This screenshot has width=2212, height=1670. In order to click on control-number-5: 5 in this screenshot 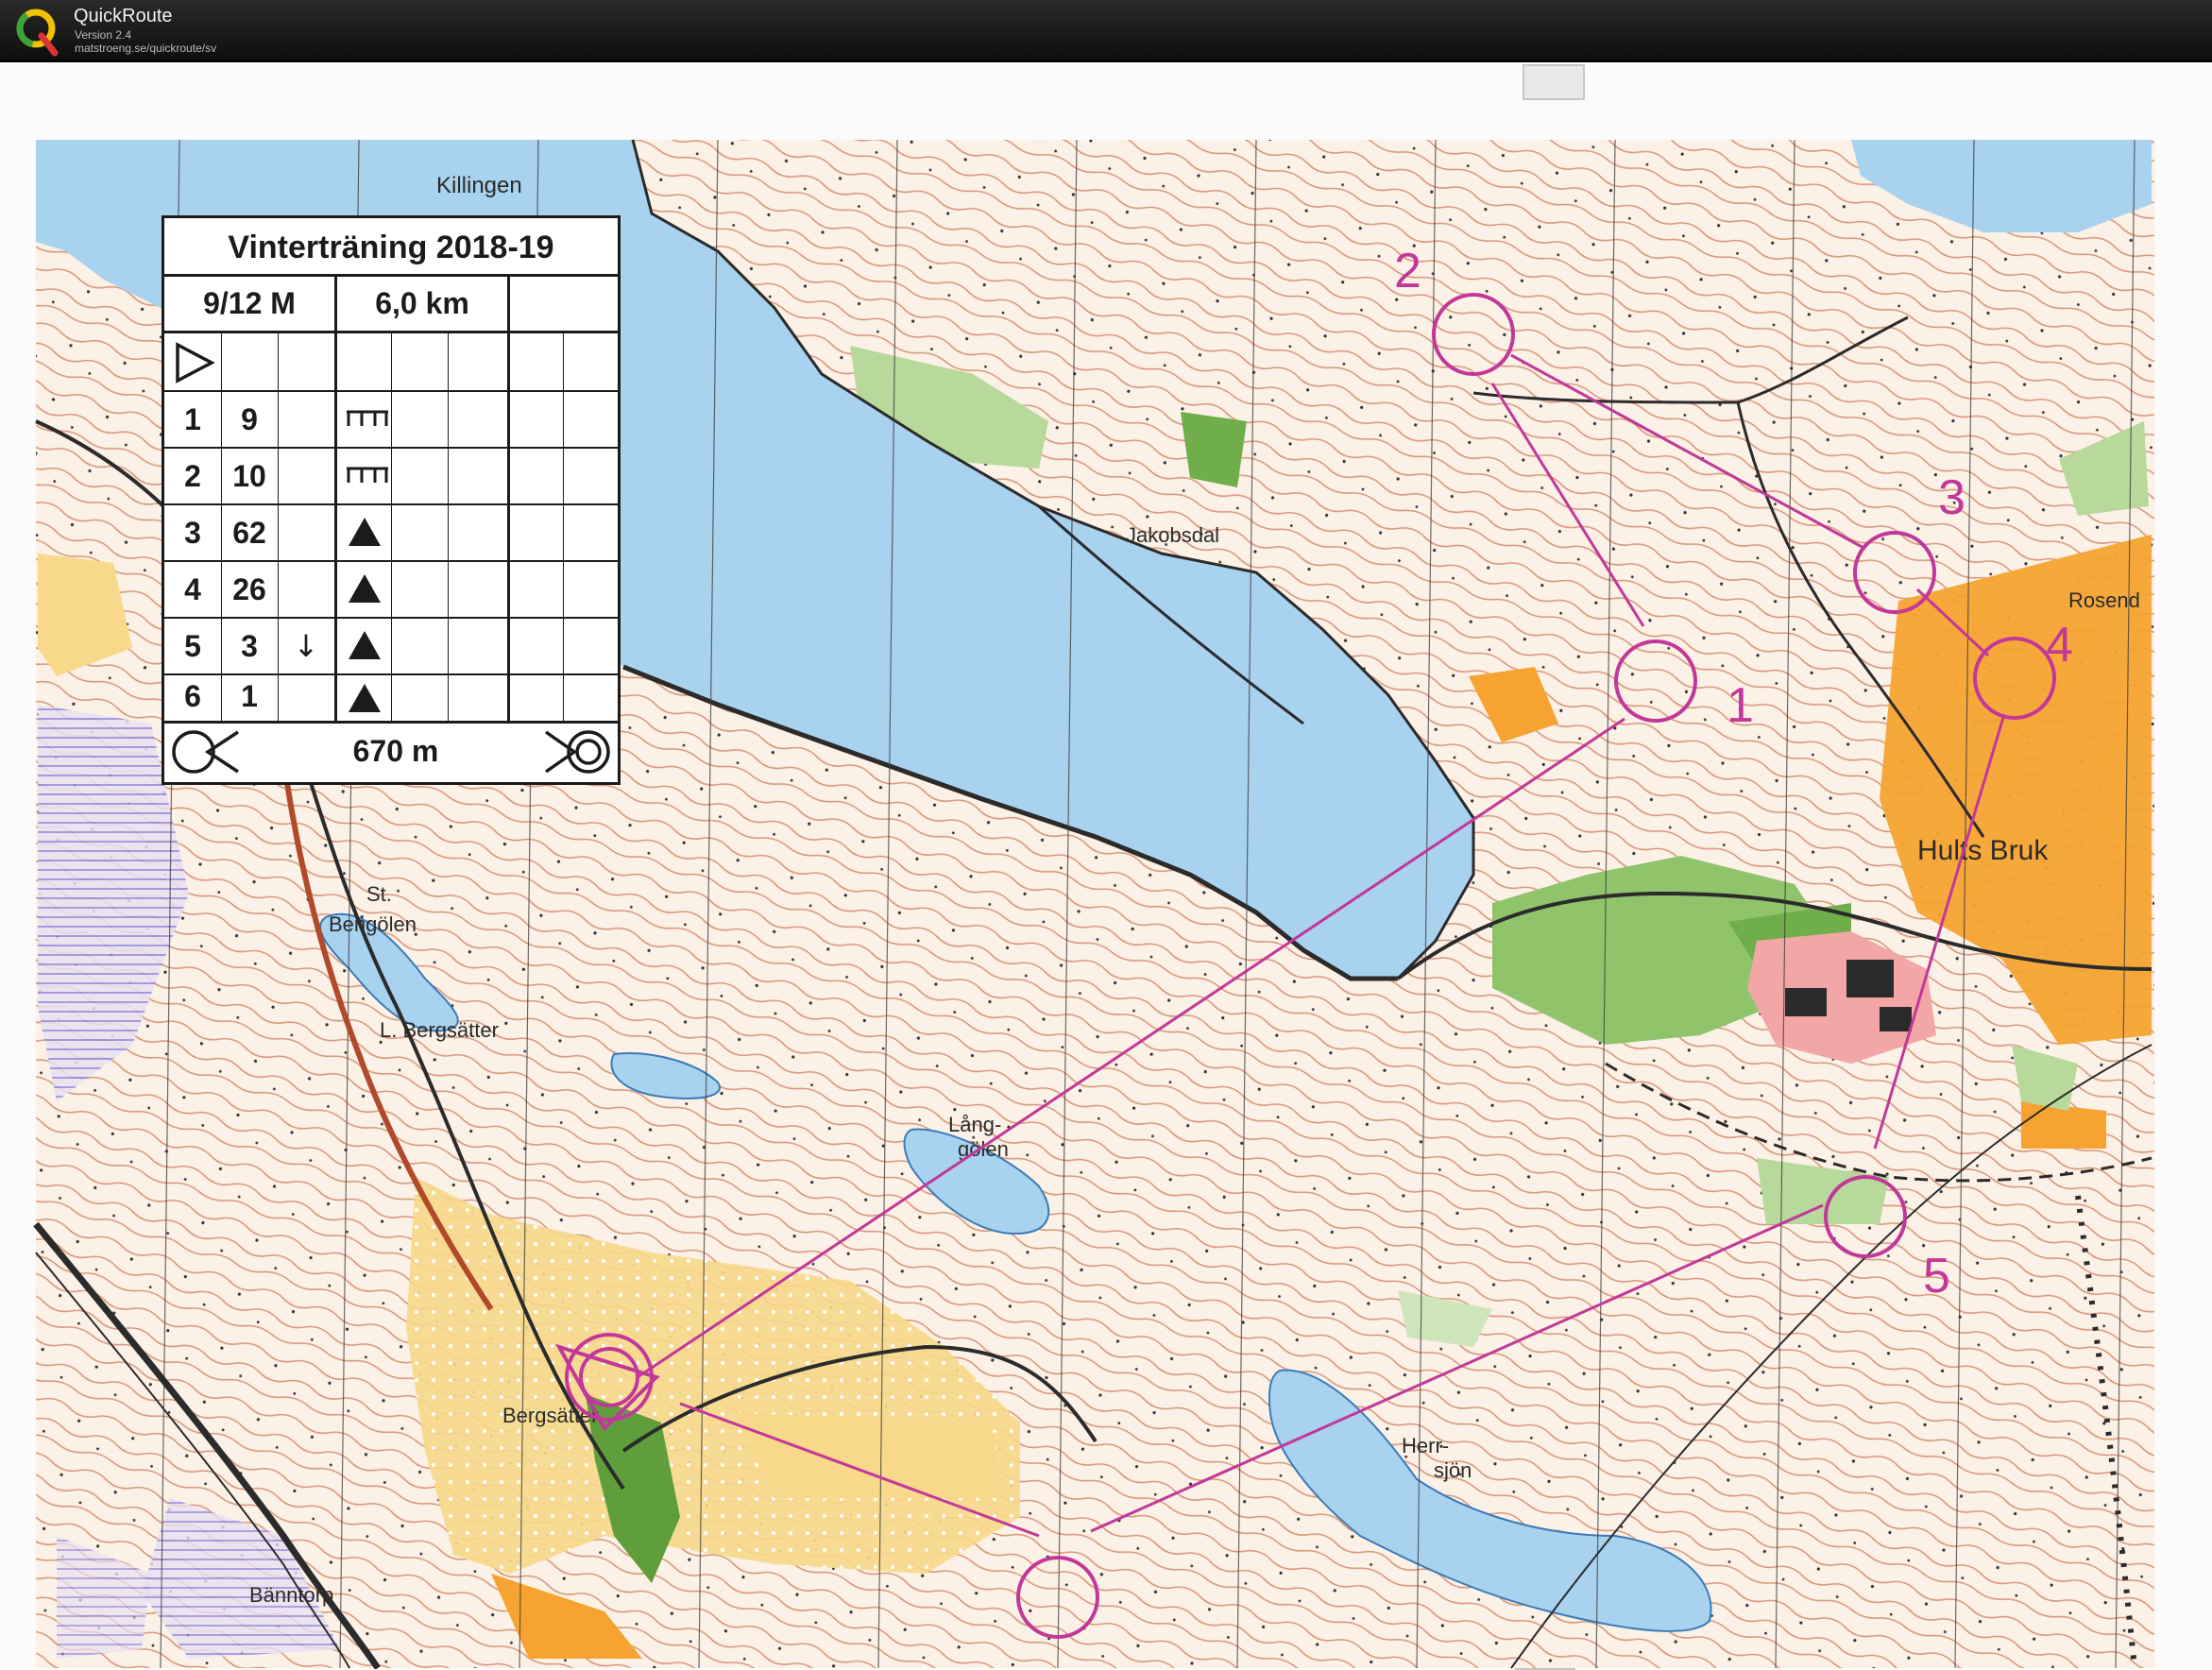, I will do `click(1936, 1276)`.